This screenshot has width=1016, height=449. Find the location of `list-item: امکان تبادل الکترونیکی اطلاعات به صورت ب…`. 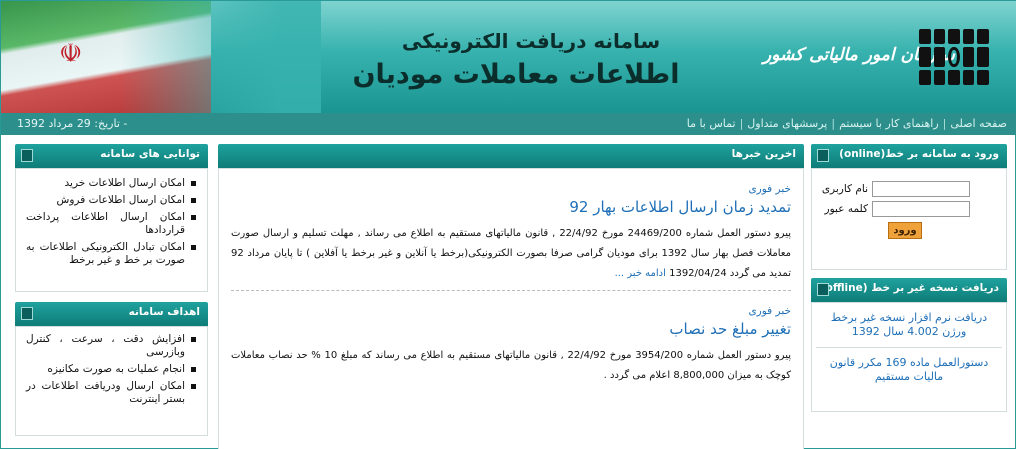

list-item: امکان تبادل الکترونیکی اطلاعات به صورت ب… is located at coordinates (111, 254).